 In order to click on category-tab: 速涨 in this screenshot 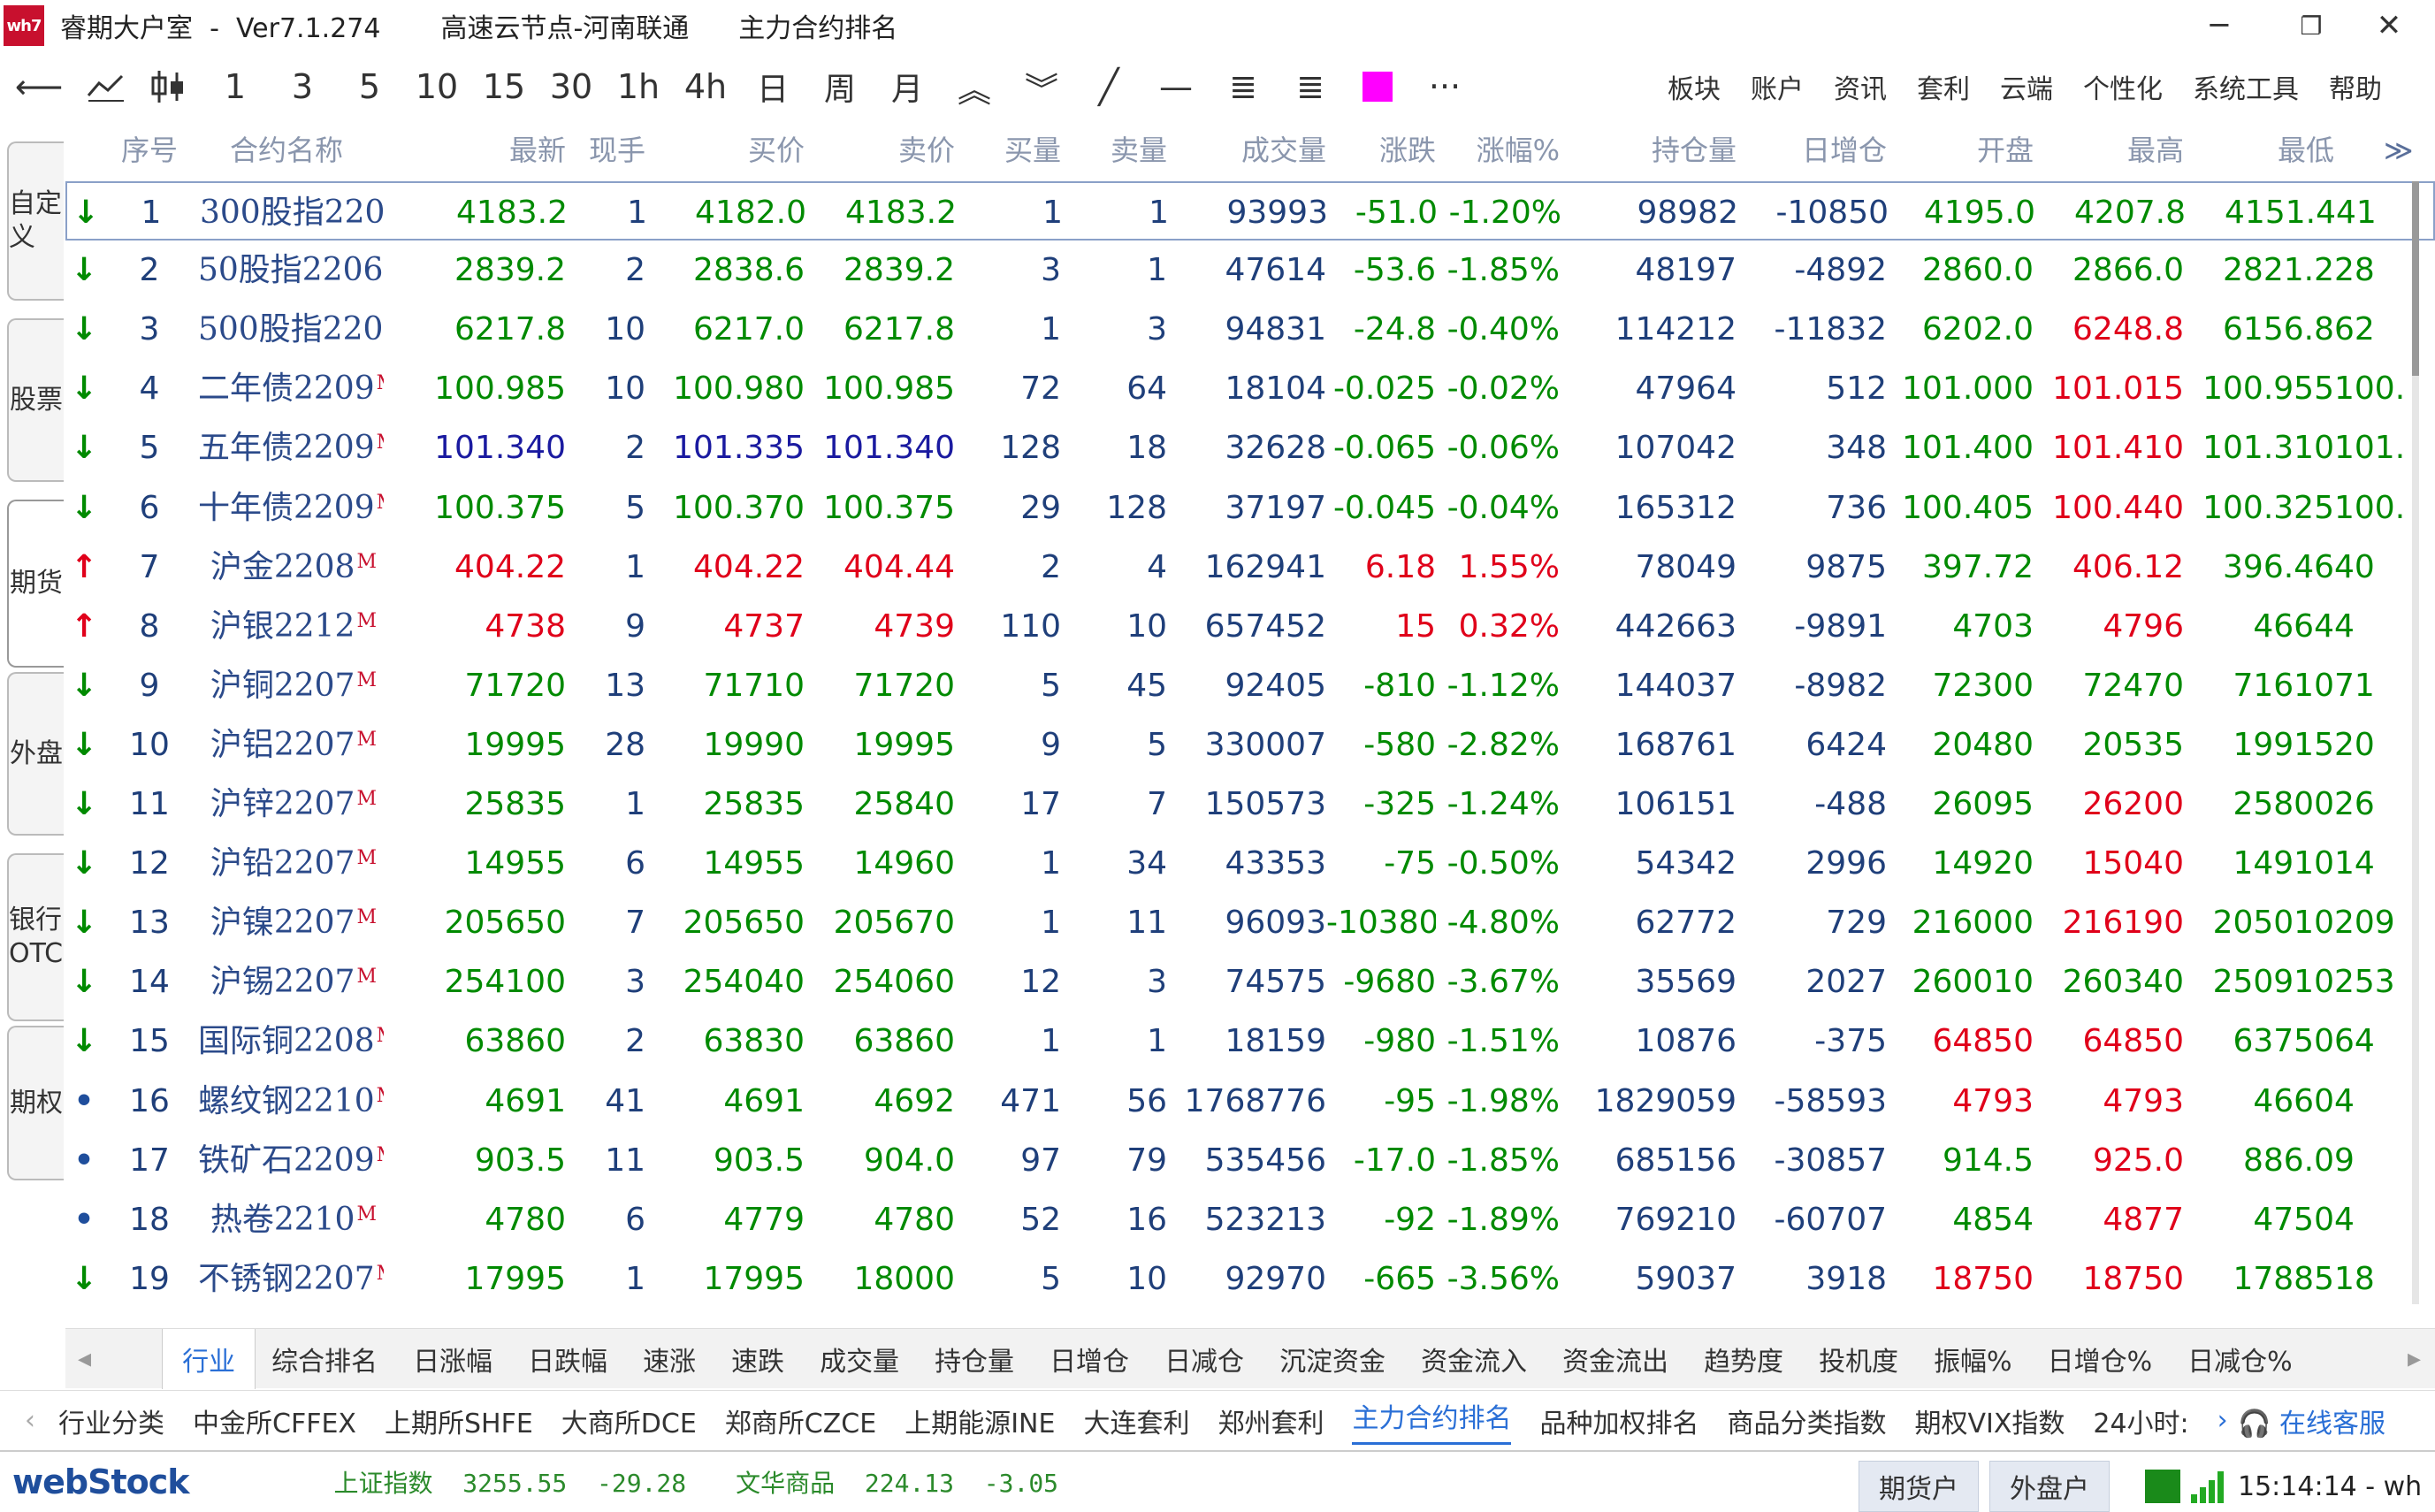, I will do `click(669, 1359)`.